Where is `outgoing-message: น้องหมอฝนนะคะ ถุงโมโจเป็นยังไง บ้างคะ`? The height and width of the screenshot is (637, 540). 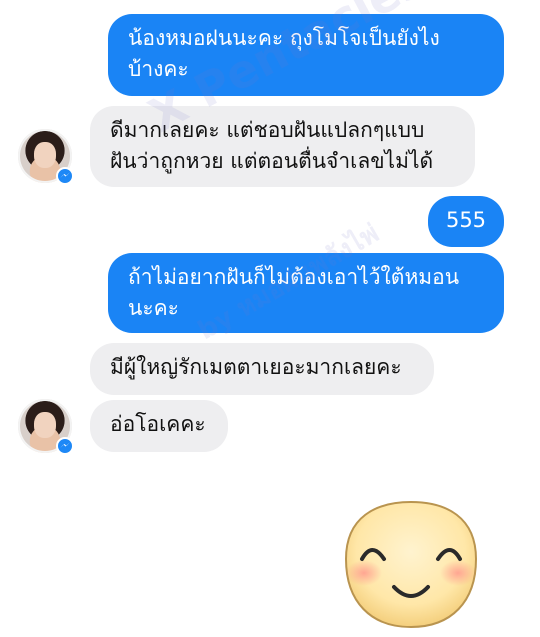
outgoing-message: น้องหมอฝนนะคะ ถุงโมโจเป็นยังไง บ้างคะ is located at coordinates (306, 55).